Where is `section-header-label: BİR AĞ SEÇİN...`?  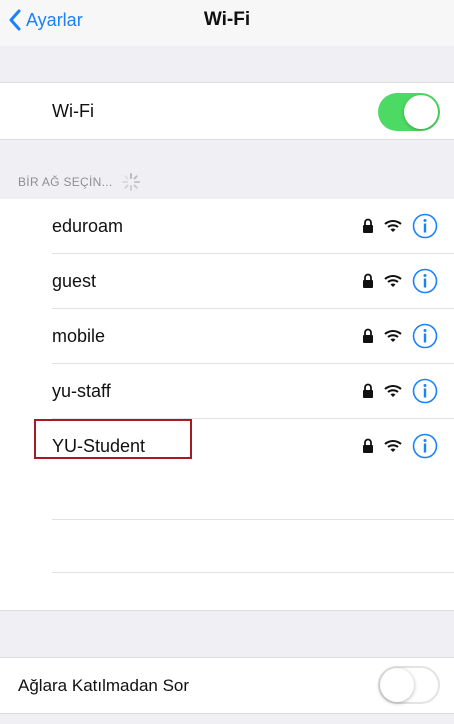 section-header-label: BİR AĞ SEÇİN... is located at coordinates (65, 182).